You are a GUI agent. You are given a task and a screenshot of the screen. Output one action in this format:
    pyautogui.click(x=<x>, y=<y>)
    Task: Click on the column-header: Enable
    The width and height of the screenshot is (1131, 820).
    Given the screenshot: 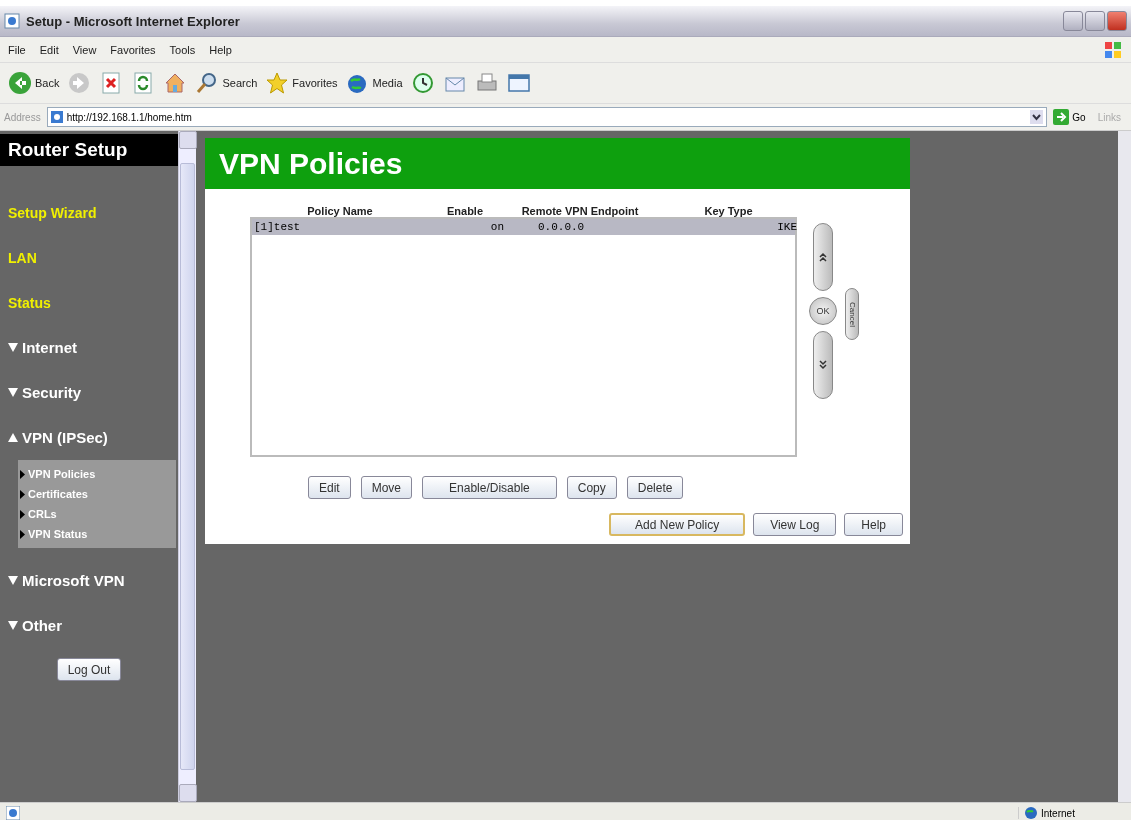 What is the action you would take?
    pyautogui.click(x=465, y=211)
    